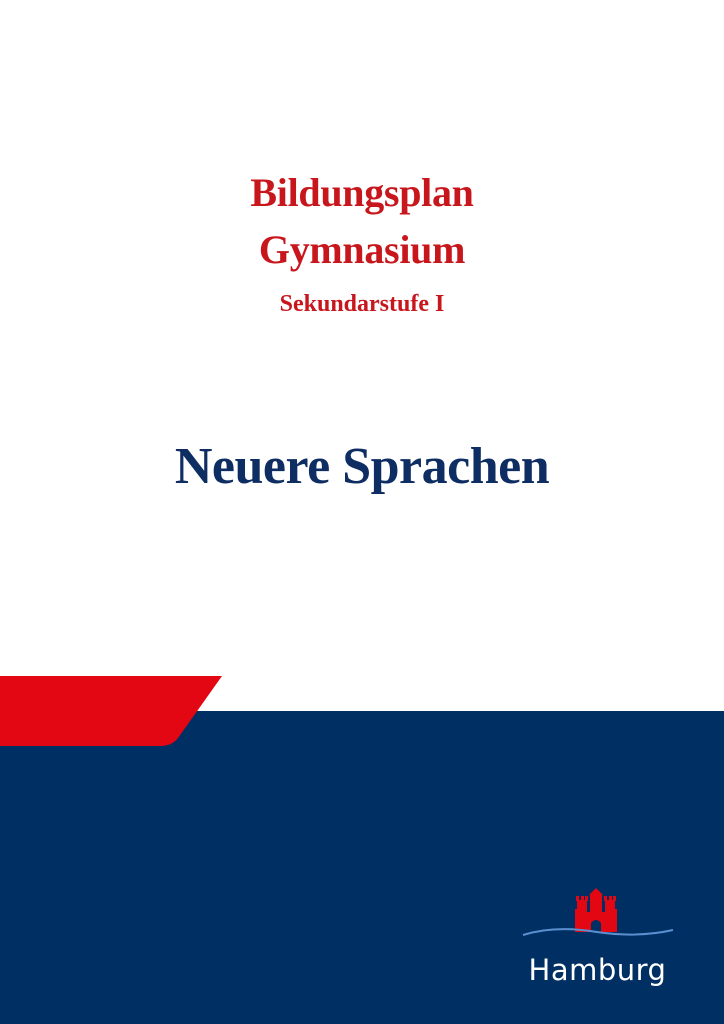 Image resolution: width=724 pixels, height=1024 pixels. I want to click on red-accent-tab, so click(111, 711).